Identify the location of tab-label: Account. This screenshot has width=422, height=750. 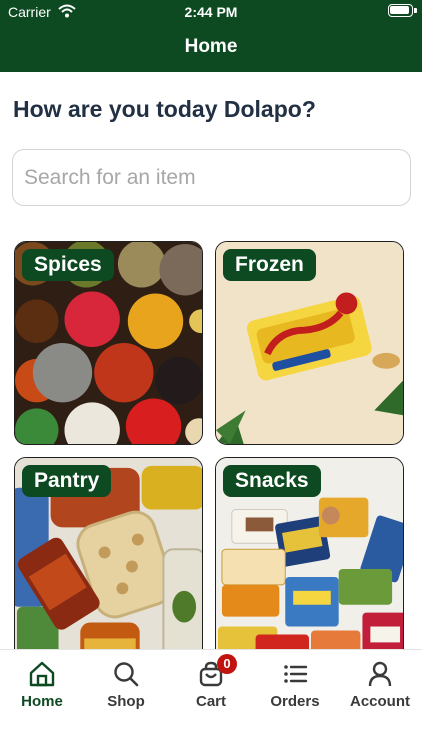
(380, 701).